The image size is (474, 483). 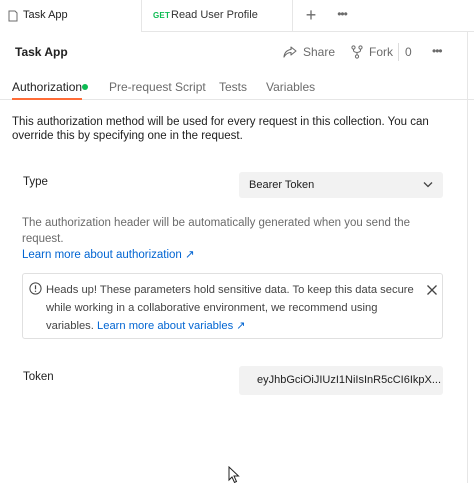 What do you see at coordinates (35, 182) in the screenshot?
I see `type-label: Type` at bounding box center [35, 182].